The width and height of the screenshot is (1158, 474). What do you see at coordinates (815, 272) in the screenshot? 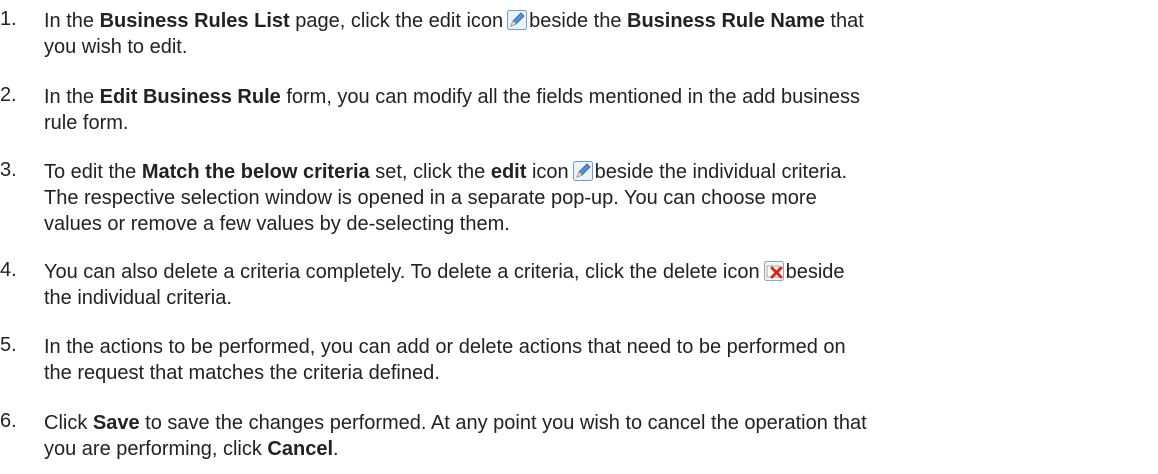
I see `text-run: beside` at bounding box center [815, 272].